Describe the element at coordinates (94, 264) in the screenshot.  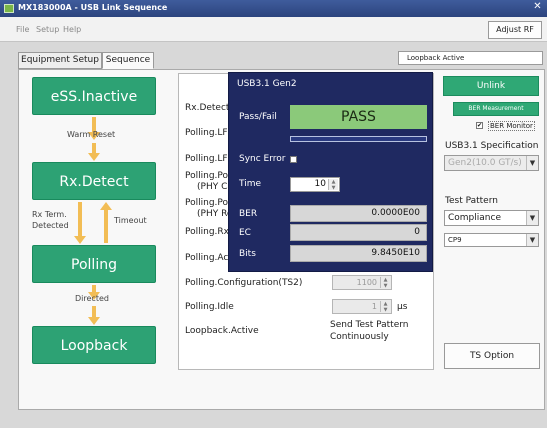
I see `state-polling: Polling` at that location.